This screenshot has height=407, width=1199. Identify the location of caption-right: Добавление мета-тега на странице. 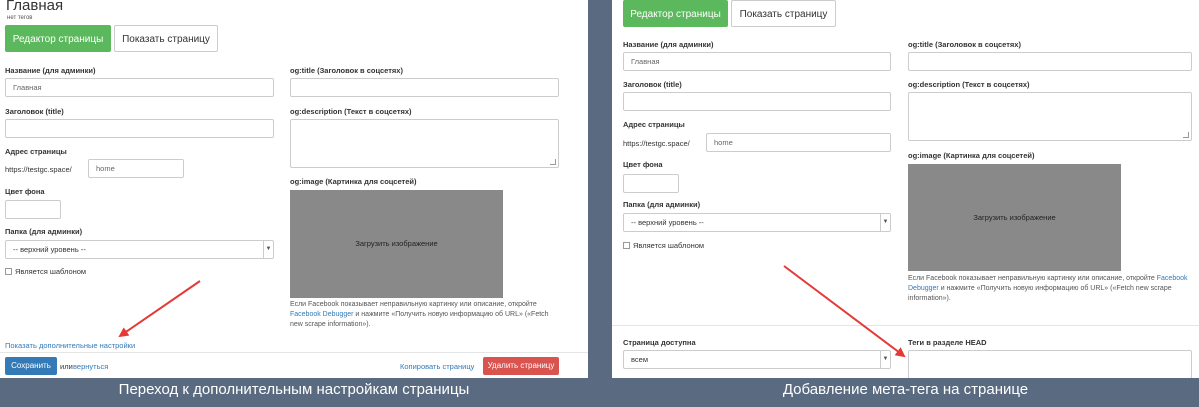
(905, 389).